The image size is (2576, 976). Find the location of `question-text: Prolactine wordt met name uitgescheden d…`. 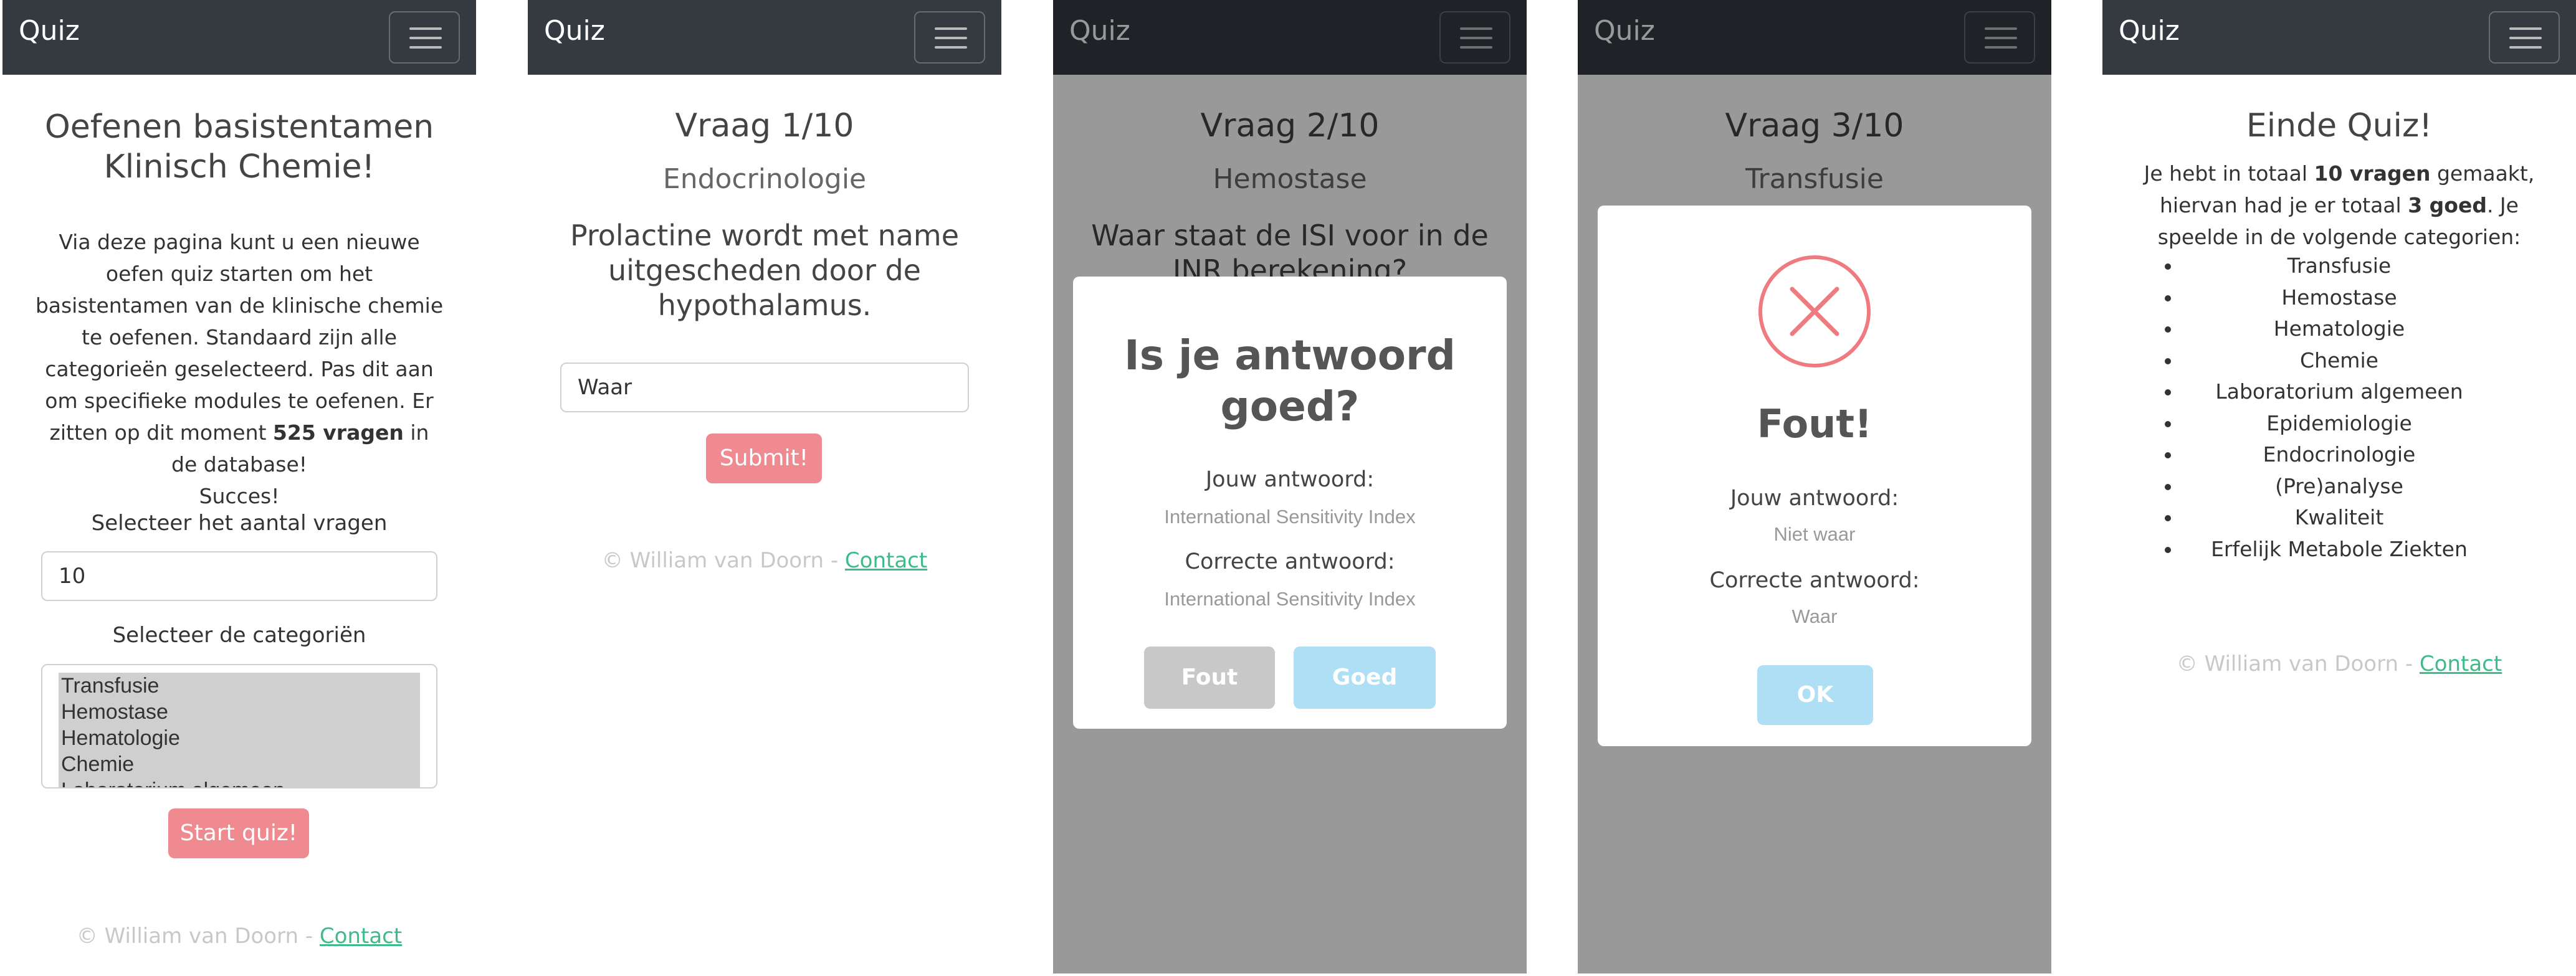

question-text: Prolactine wordt met name uitgescheden d… is located at coordinates (765, 270).